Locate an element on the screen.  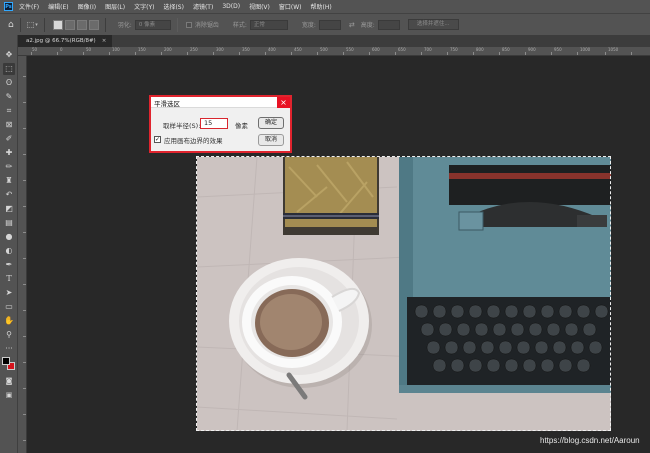
new-selection-button is located at coordinates (57, 24).